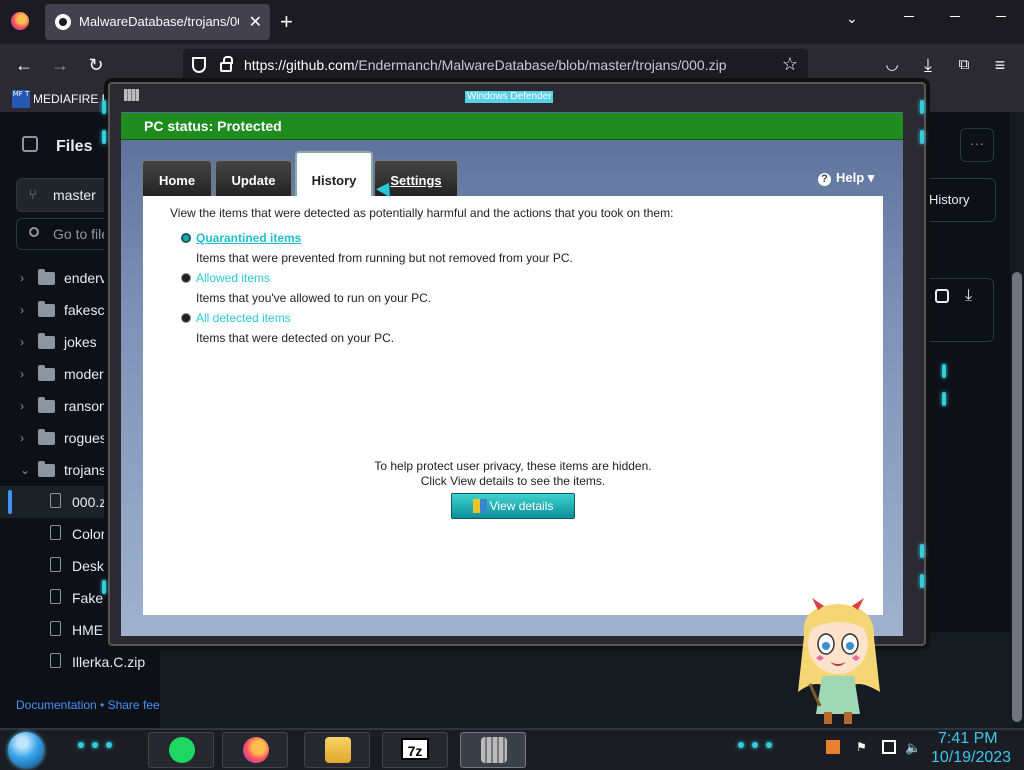 The image size is (1024, 770). I want to click on clock-date: 10/19/2023, so click(971, 758).